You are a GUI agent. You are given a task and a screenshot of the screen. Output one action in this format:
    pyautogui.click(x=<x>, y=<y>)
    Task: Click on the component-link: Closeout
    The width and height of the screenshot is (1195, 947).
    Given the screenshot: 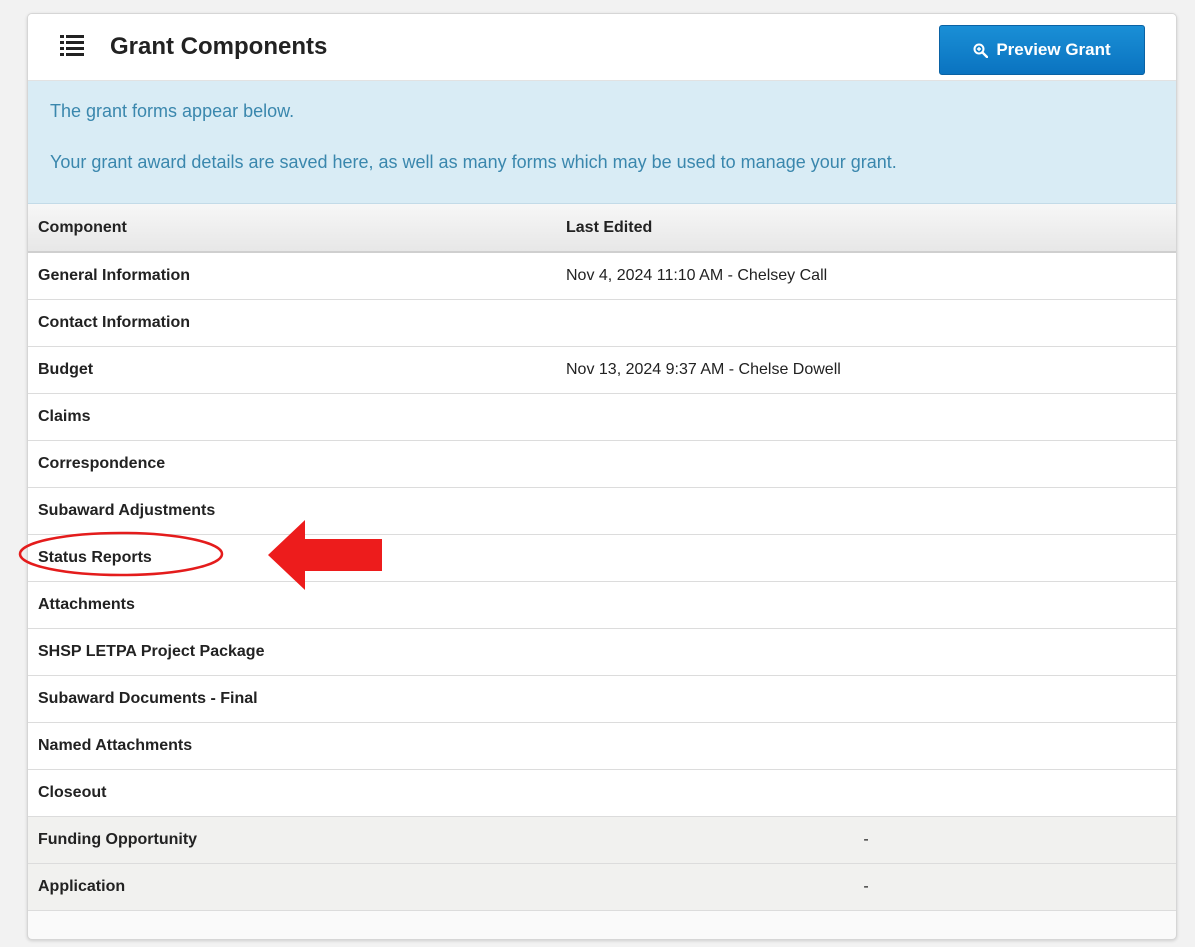 What is the action you would take?
    pyautogui.click(x=292, y=793)
    